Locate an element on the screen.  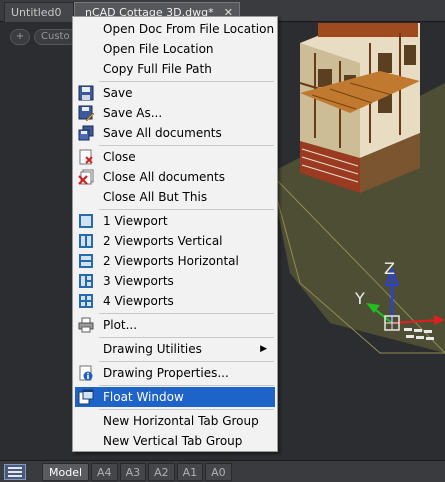
four-viewports-icon is located at coordinates (86, 301).